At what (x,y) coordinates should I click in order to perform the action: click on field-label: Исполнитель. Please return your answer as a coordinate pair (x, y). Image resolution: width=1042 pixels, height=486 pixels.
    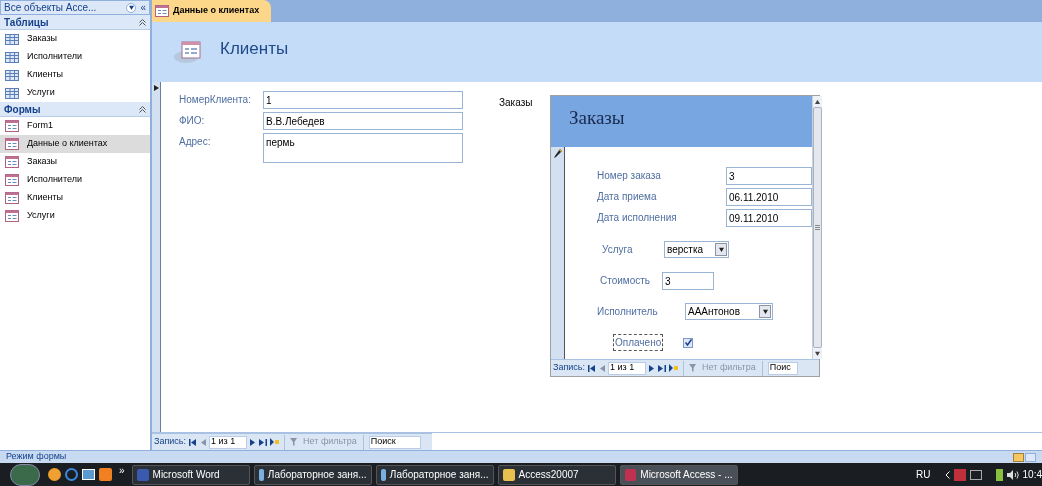
    Looking at the image, I should click on (628, 312).